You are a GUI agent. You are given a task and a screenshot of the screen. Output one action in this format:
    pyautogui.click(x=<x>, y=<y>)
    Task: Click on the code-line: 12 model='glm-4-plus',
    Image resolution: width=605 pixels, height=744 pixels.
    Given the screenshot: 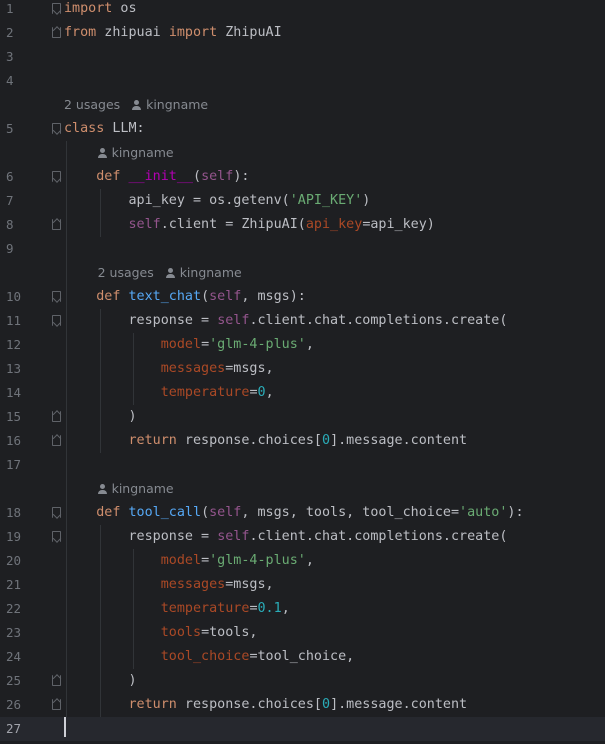 What is the action you would take?
    pyautogui.click(x=302, y=345)
    